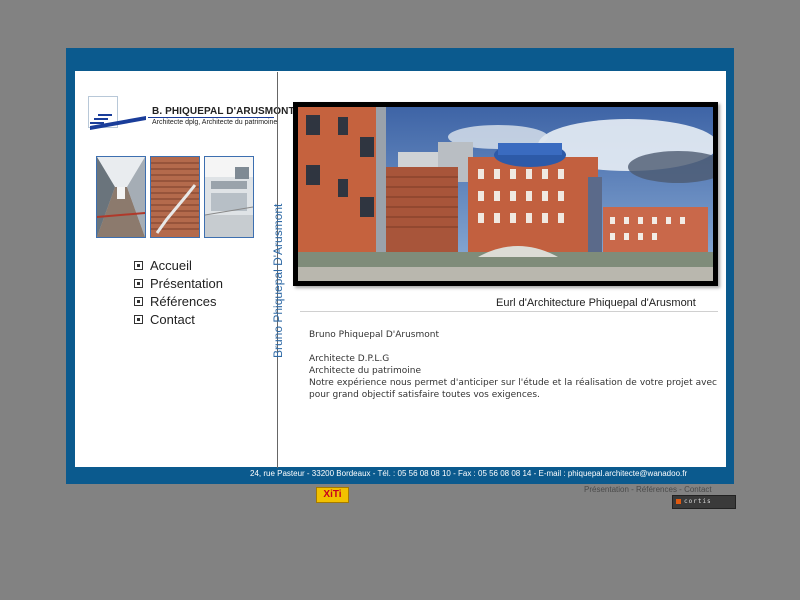 The width and height of the screenshot is (800, 600). I want to click on tagline-rule, so click(509, 311).